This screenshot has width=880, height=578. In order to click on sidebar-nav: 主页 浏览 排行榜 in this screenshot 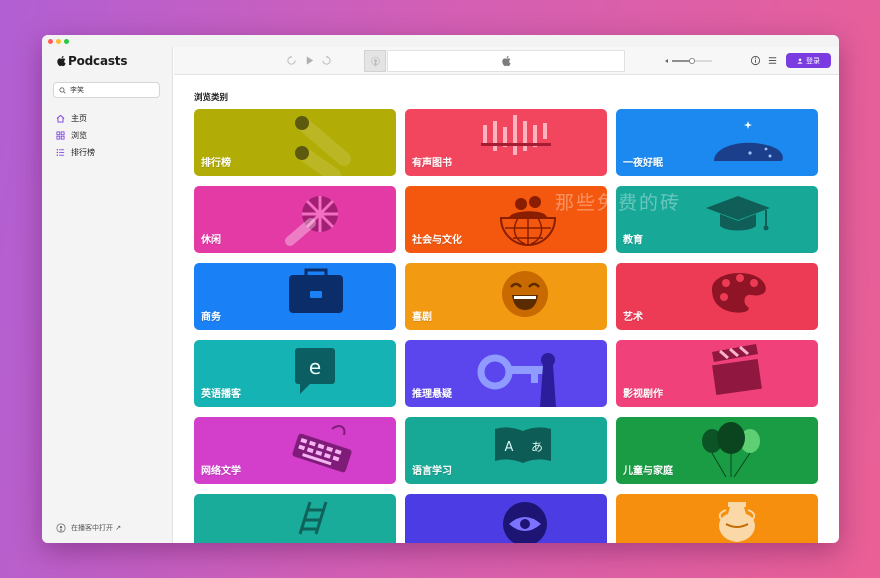, I will do `click(75, 135)`.